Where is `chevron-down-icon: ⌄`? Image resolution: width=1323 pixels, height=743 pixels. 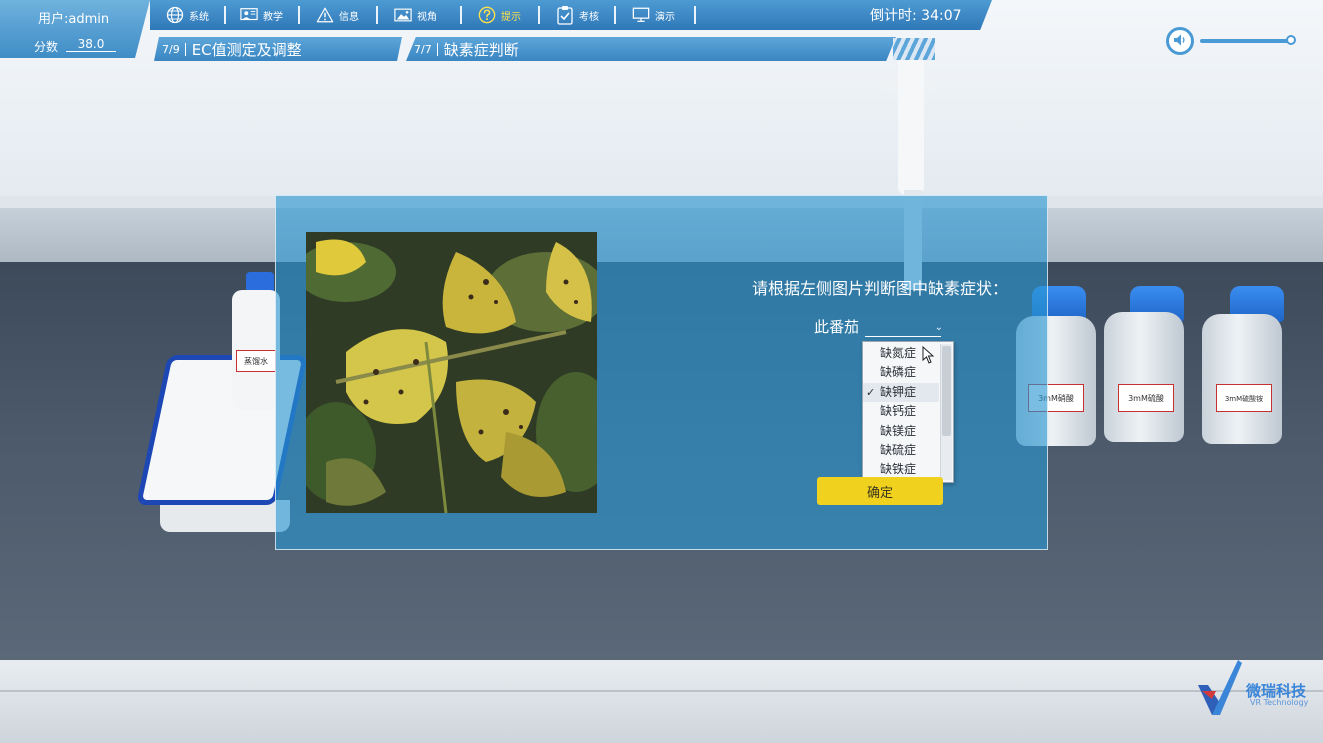
chevron-down-icon: ⌄ is located at coordinates (939, 327).